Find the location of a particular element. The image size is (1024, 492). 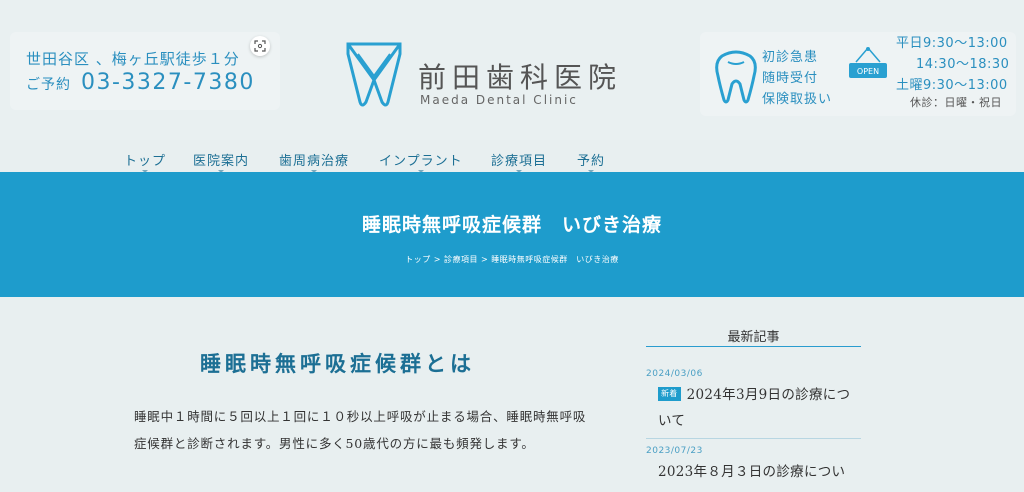

phone-link: 03-3327-7380 is located at coordinates (168, 82).